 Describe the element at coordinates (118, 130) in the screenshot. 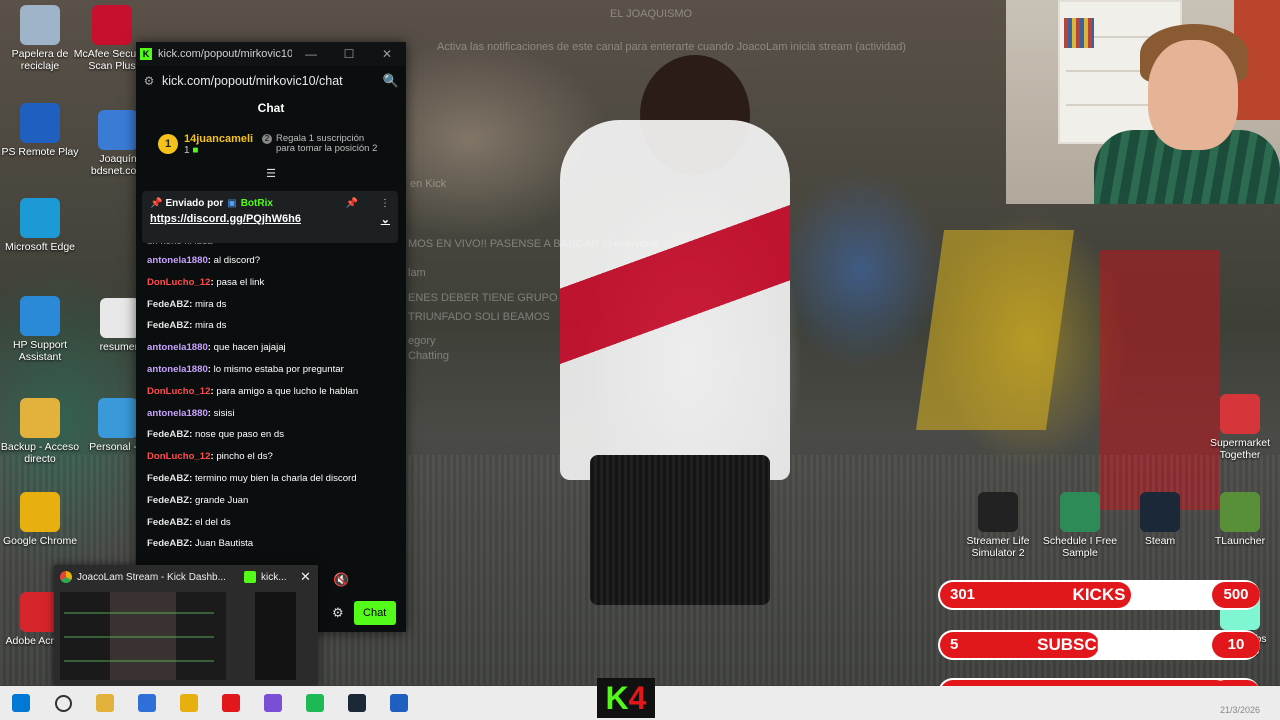

I see `chrome-shortcut-icon` at that location.